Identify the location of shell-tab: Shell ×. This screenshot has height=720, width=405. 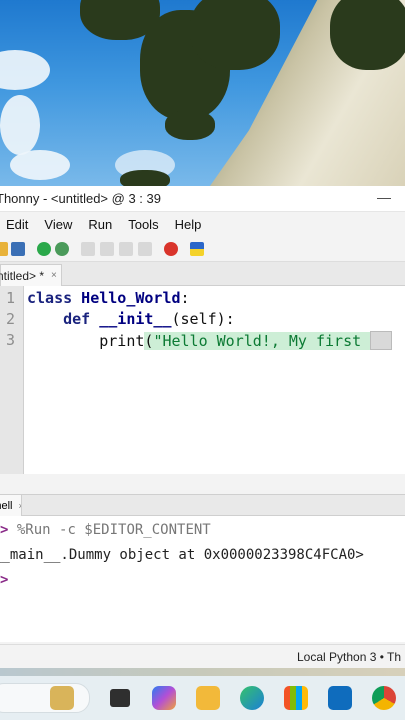
(11, 505).